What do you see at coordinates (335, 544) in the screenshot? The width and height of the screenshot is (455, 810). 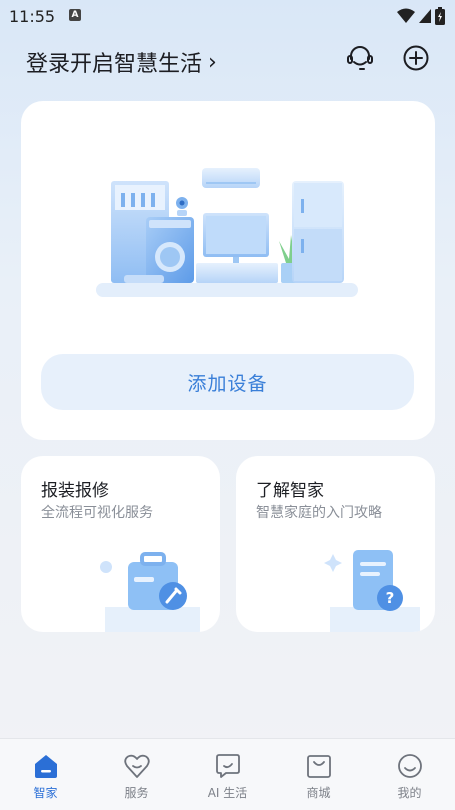 I see `learn-smart-home-card: 了解智家 智慧家庭的入门攻略 ?` at bounding box center [335, 544].